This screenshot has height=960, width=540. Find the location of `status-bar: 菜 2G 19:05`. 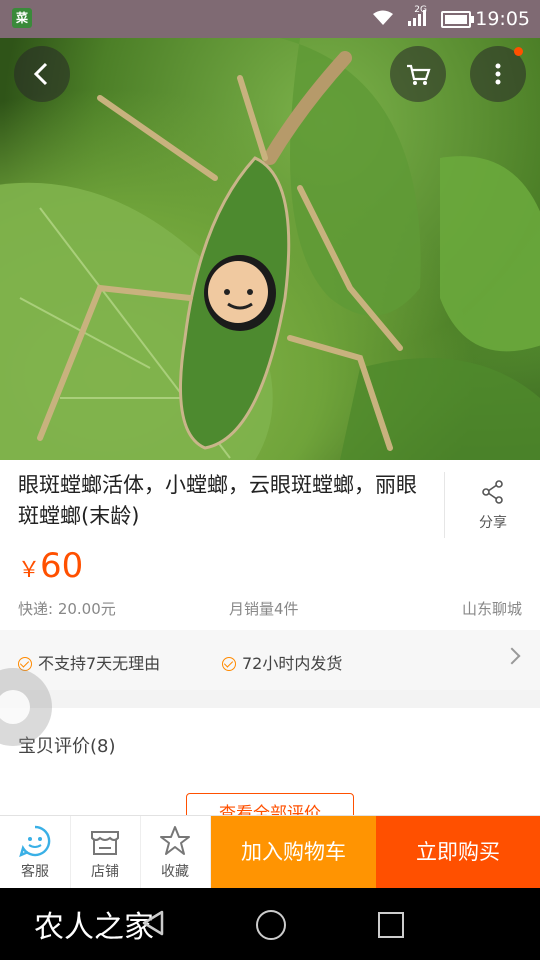

status-bar: 菜 2G 19:05 is located at coordinates (270, 19).